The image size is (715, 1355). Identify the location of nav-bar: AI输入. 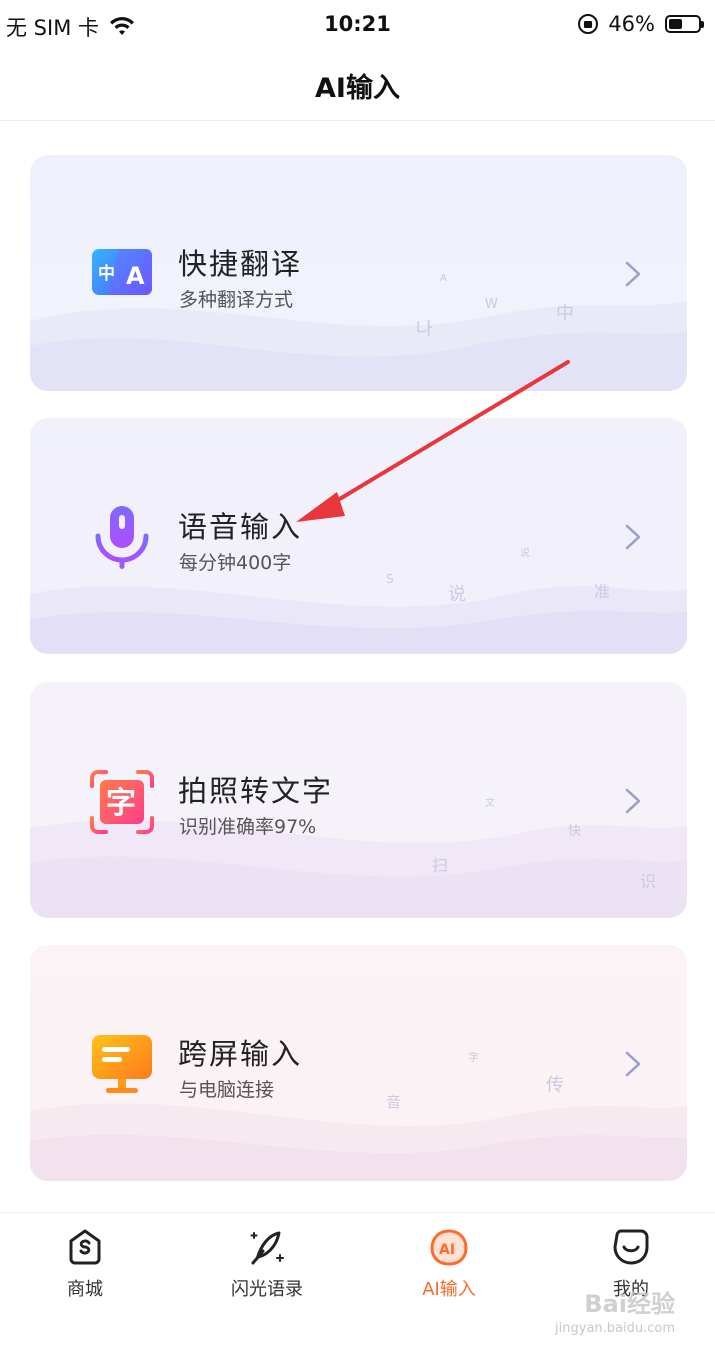
(357, 86).